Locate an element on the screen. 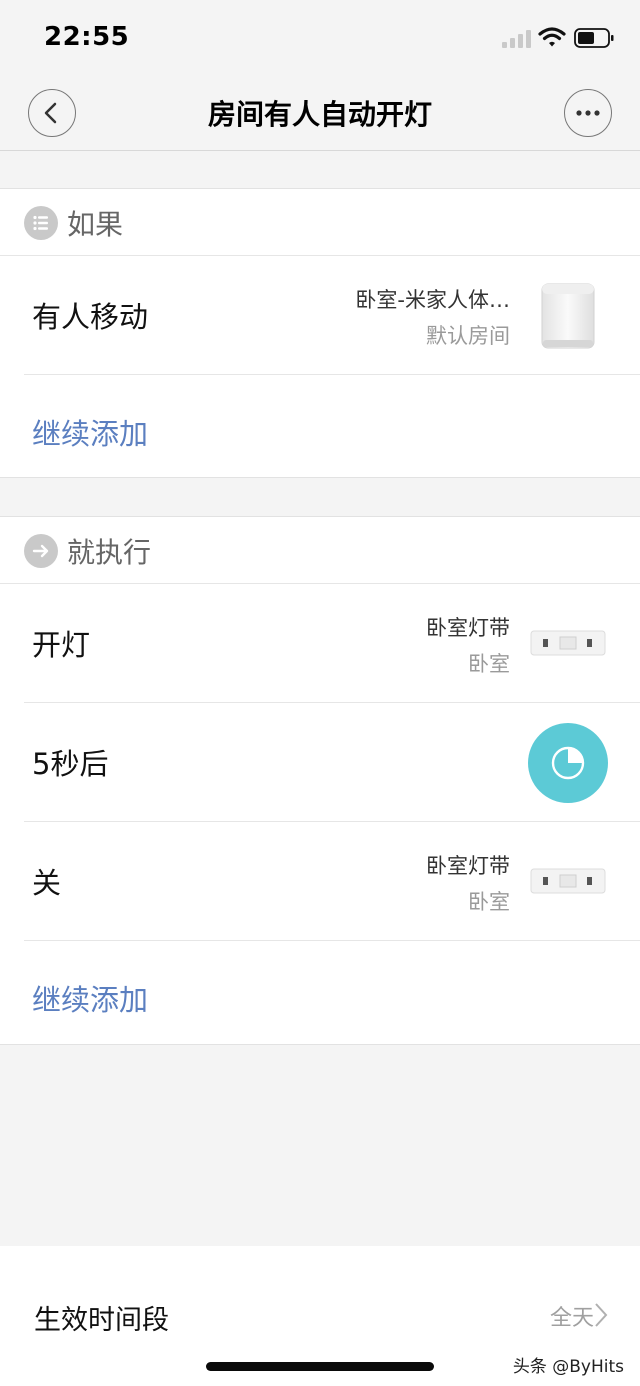 This screenshot has height=1386, width=640. if-section-header: 如果 is located at coordinates (320, 222).